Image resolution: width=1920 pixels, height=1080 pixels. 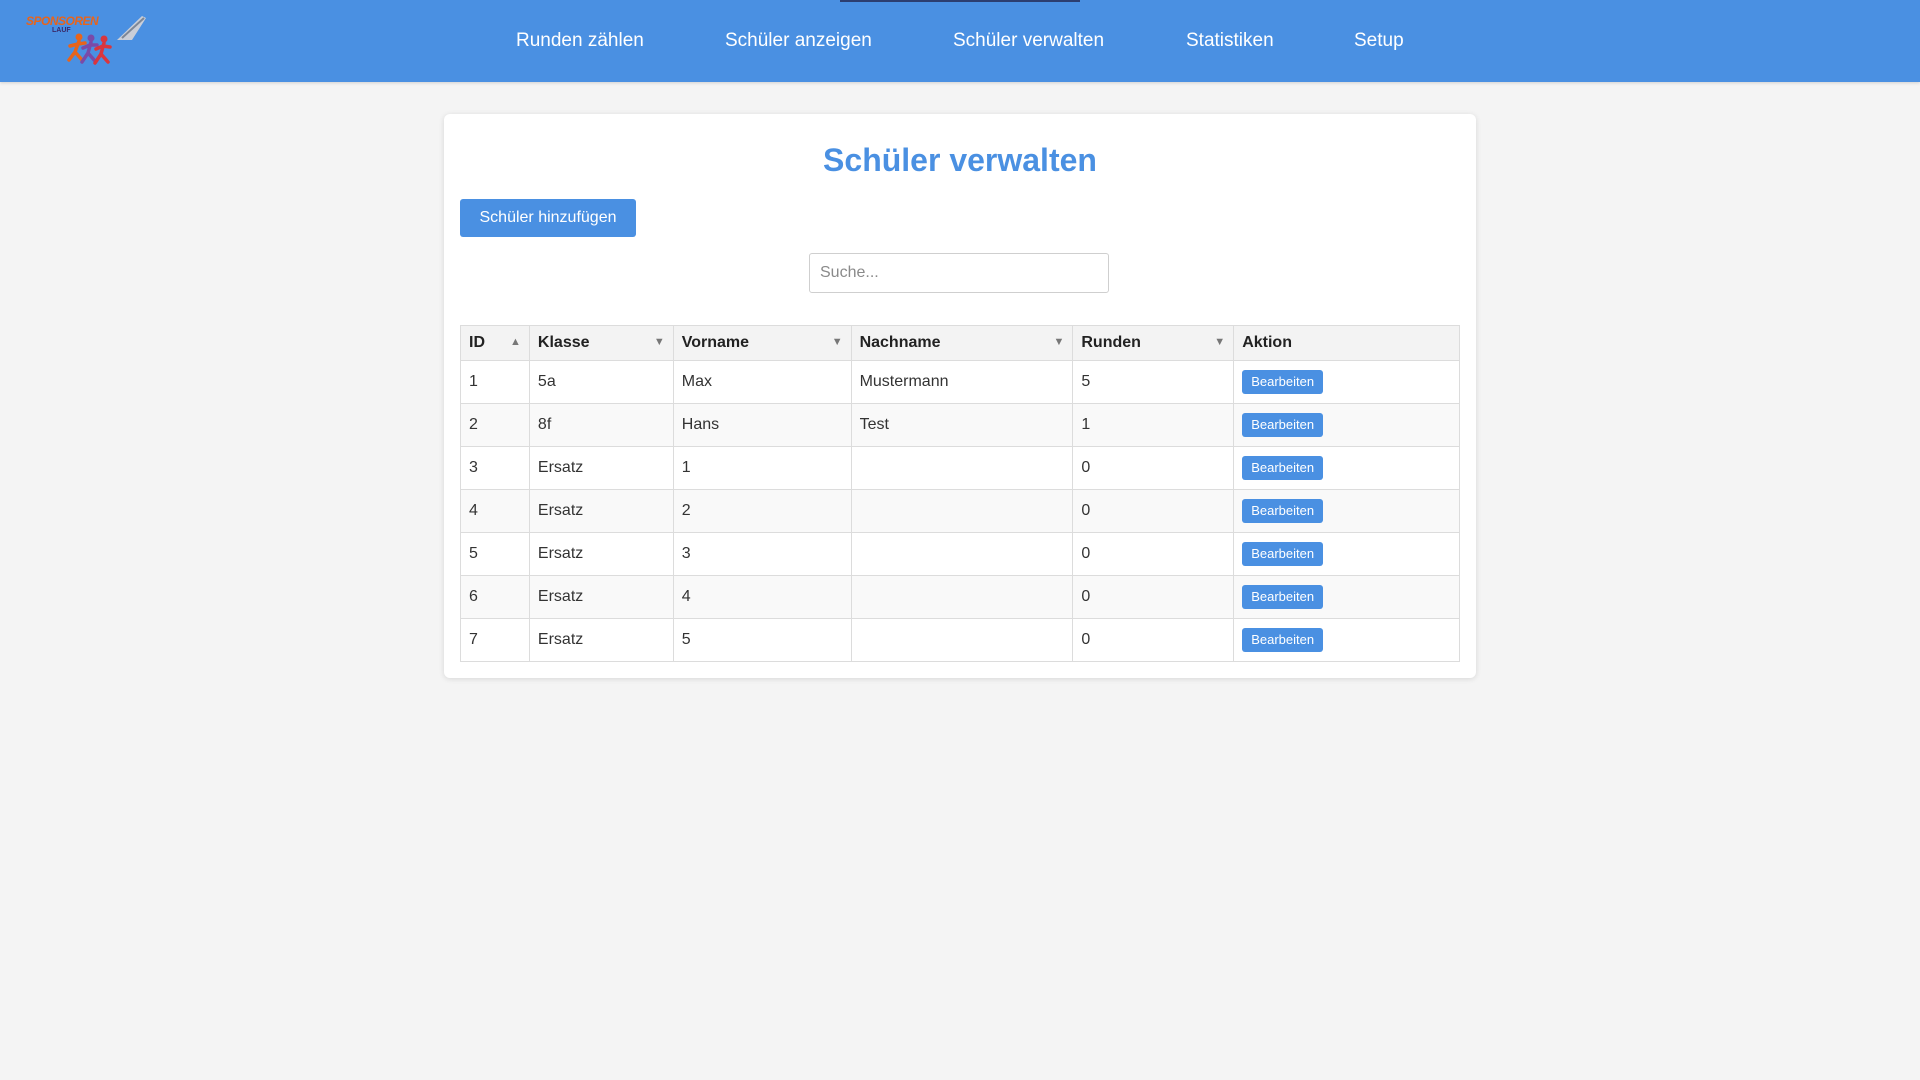 What do you see at coordinates (1379, 41) in the screenshot?
I see `nav-setup: Setup` at bounding box center [1379, 41].